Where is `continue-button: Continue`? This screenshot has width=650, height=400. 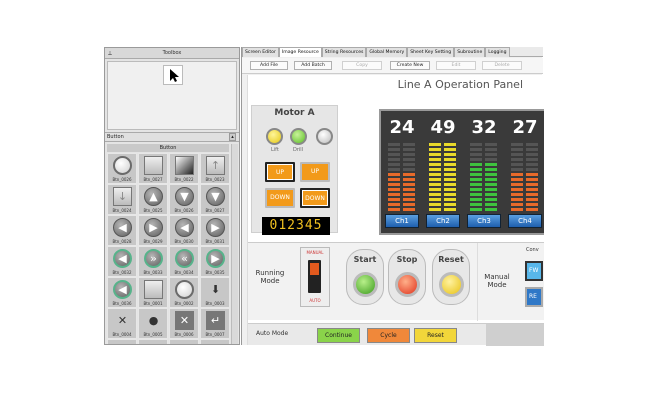 continue-button: Continue is located at coordinates (338, 335).